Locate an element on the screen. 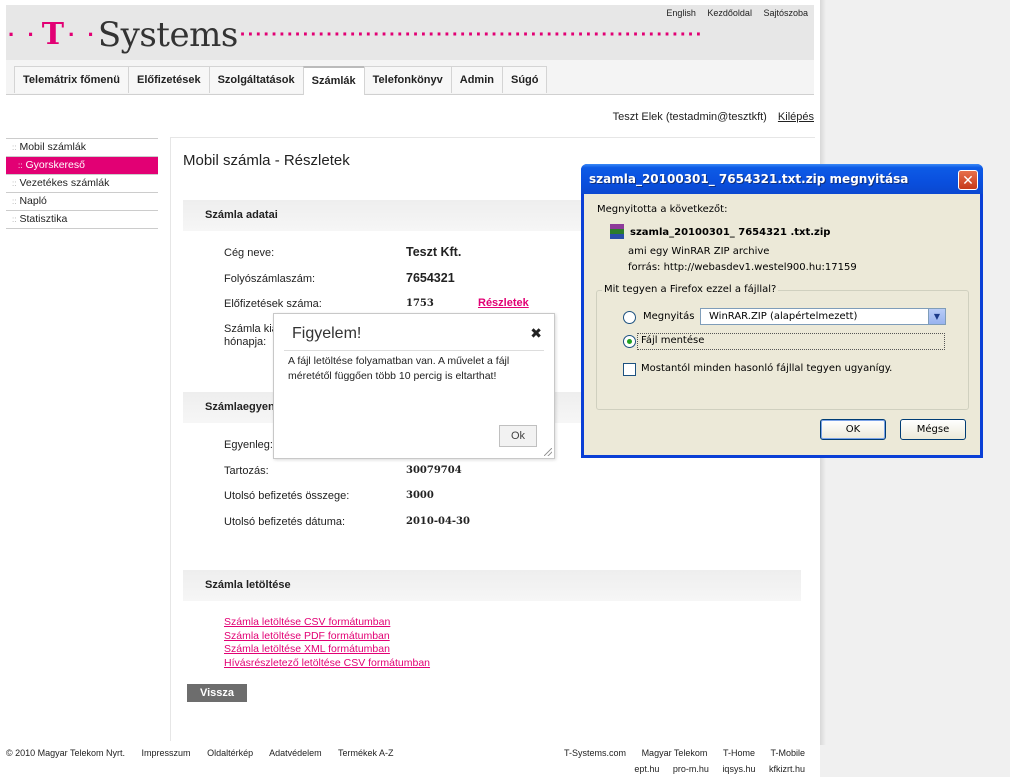 The image size is (1010, 777). footer-link-imprint: Impresszum is located at coordinates (166, 753).